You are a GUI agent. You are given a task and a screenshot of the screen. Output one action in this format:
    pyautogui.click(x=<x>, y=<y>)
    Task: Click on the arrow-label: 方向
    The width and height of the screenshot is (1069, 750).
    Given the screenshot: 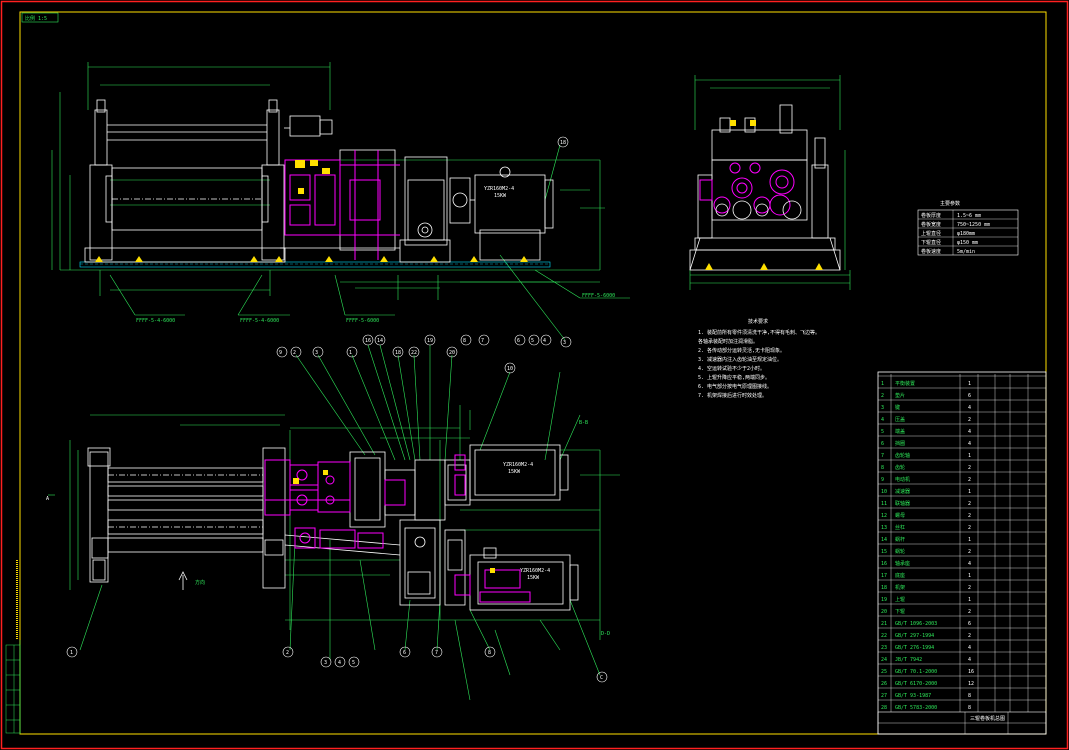 What is the action you would take?
    pyautogui.click(x=200, y=582)
    